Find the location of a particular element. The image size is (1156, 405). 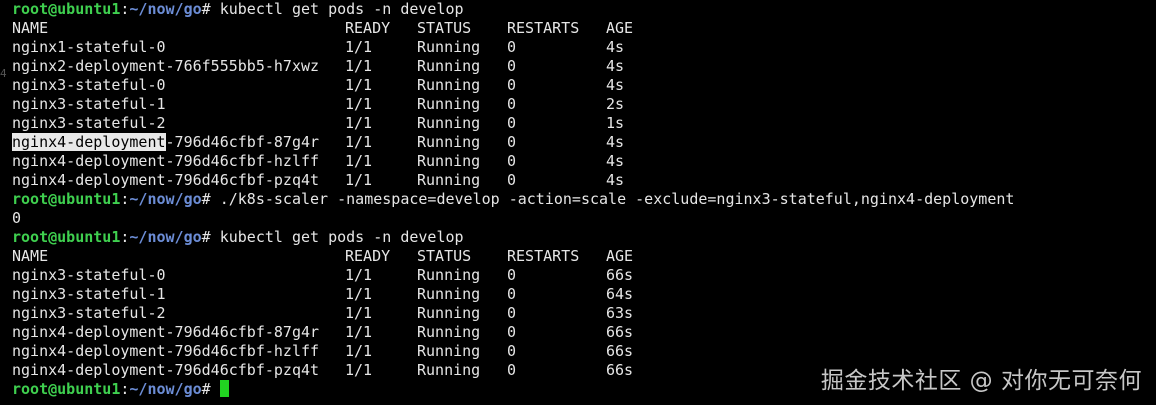

table-row: nginx3-stateful-1 1/1 Running 0 2s is located at coordinates (584, 104).